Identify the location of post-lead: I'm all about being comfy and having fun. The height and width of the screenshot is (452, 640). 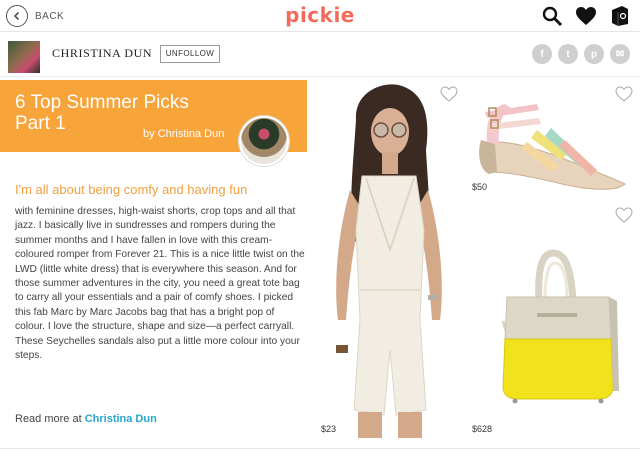
(131, 189).